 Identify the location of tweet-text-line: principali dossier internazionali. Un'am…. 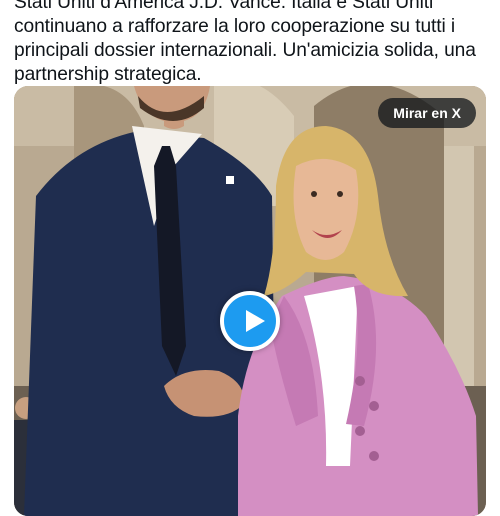
(245, 50).